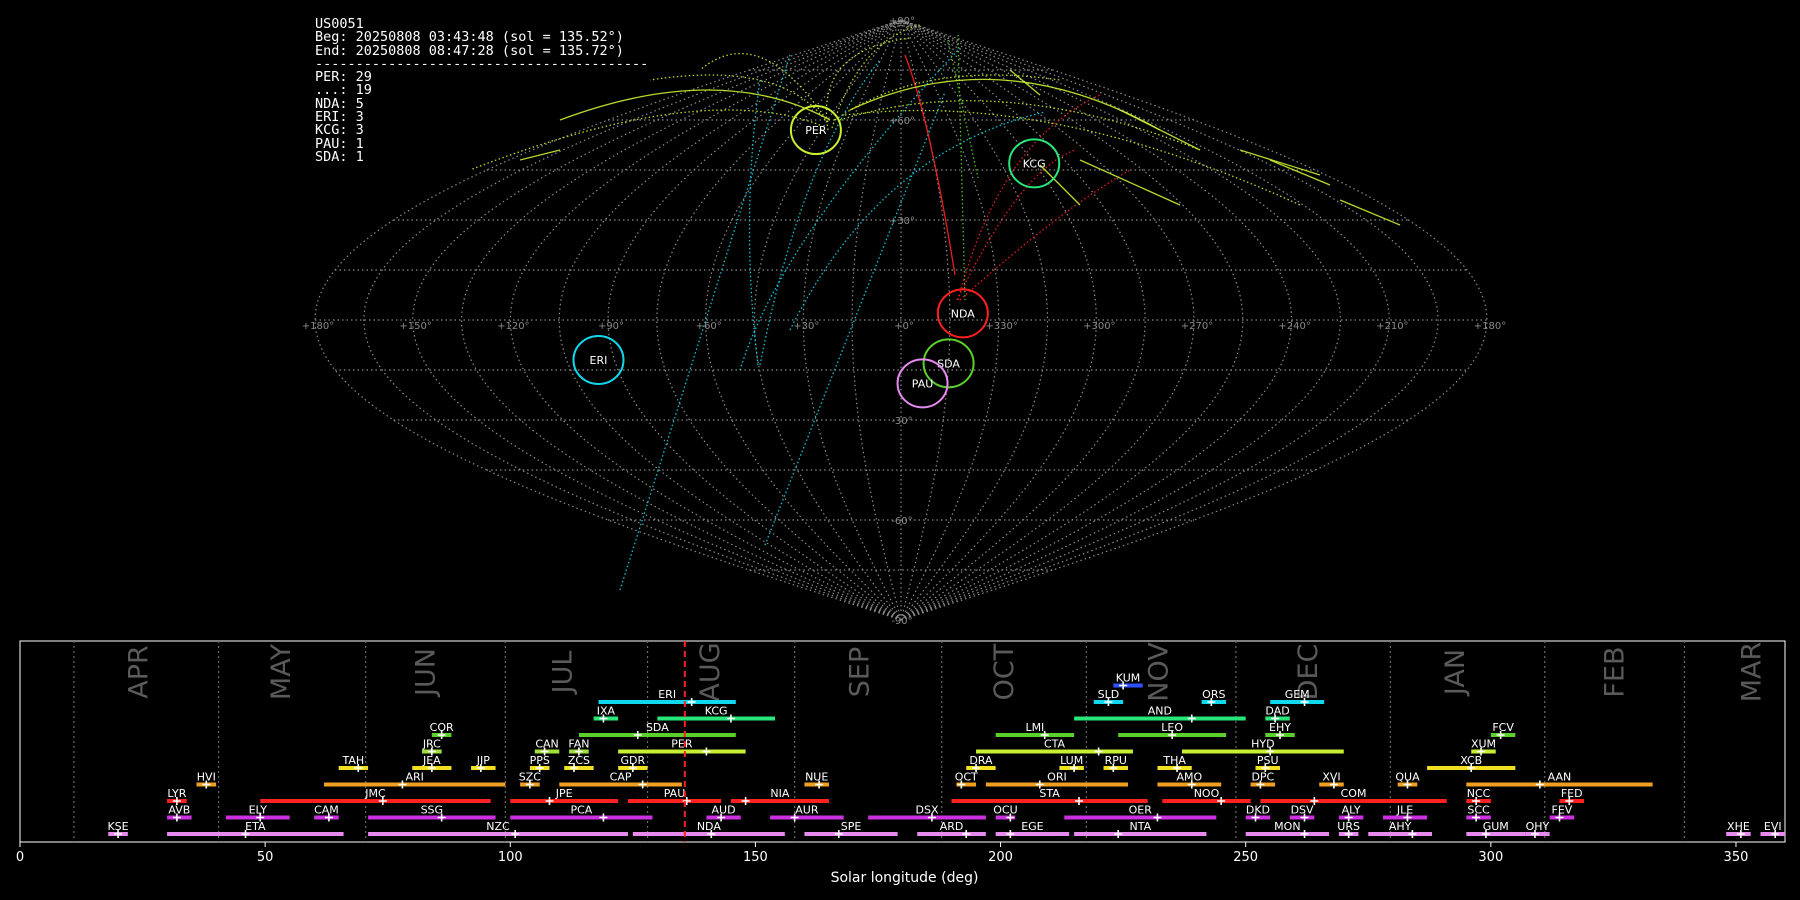 Image resolution: width=1800 pixels, height=900 pixels. What do you see at coordinates (1172, 727) in the screenshot?
I see `shower-label-leo: LEO` at bounding box center [1172, 727].